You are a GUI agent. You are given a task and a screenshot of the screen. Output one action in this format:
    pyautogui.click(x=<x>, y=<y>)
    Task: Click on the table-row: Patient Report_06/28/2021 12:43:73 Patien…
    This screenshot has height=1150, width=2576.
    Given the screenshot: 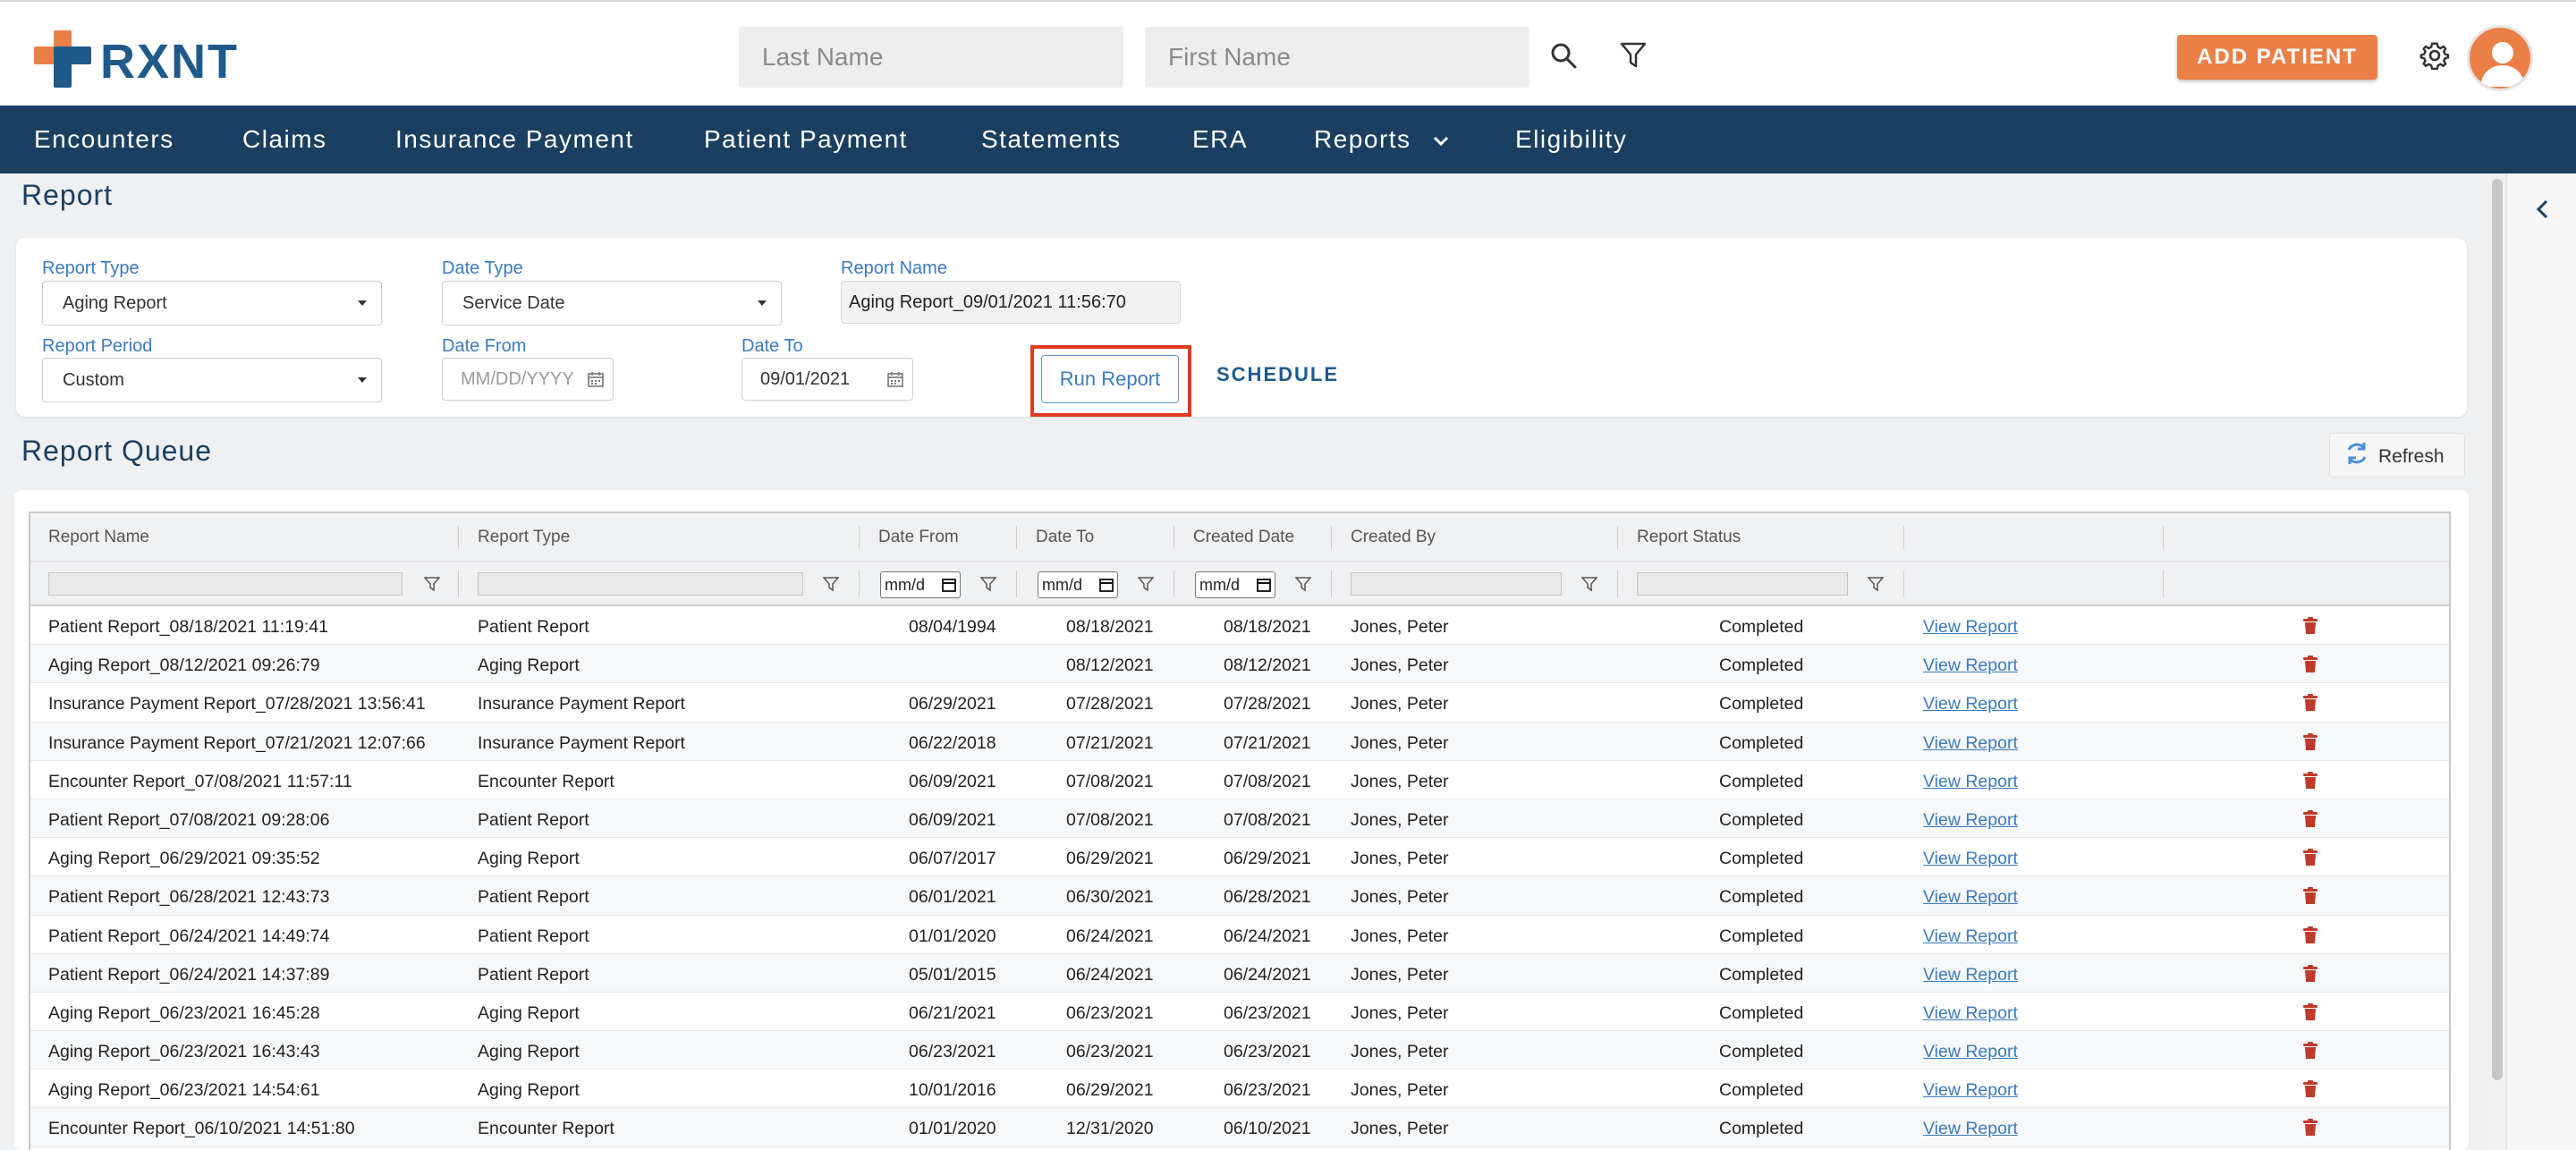 What is the action you would take?
    pyautogui.click(x=1239, y=896)
    